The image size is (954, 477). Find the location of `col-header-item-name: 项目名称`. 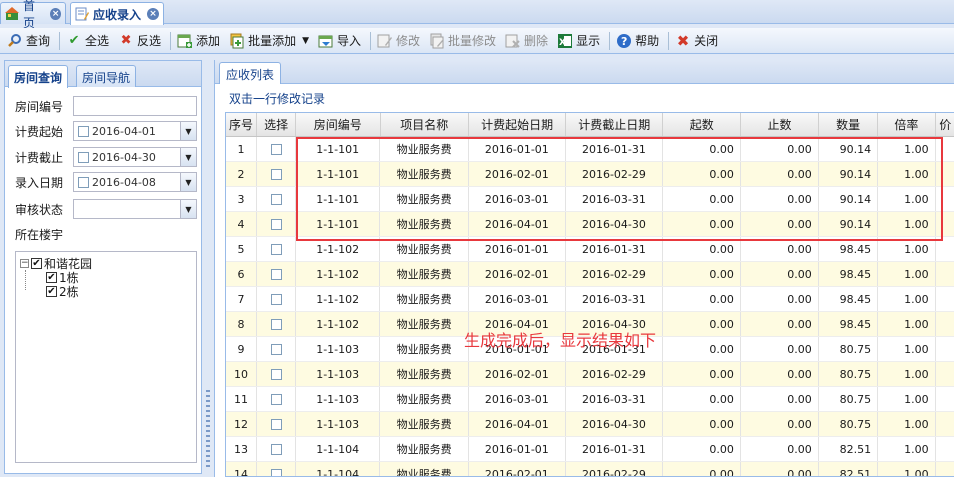

col-header-item-name: 项目名称 is located at coordinates (425, 124).